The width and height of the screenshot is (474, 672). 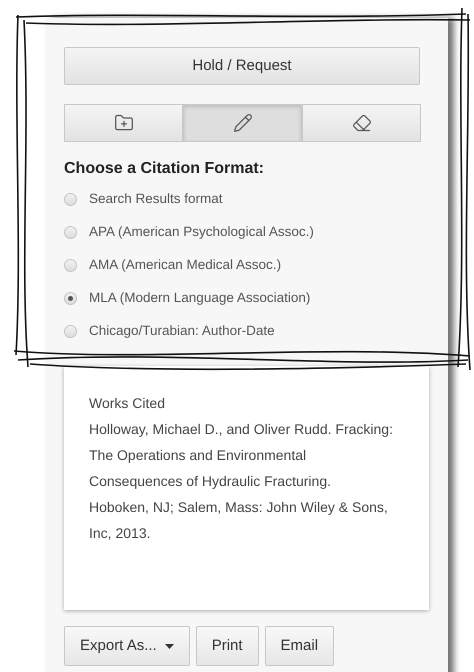 What do you see at coordinates (242, 66) in the screenshot?
I see `hold-request-button: Hold / Request` at bounding box center [242, 66].